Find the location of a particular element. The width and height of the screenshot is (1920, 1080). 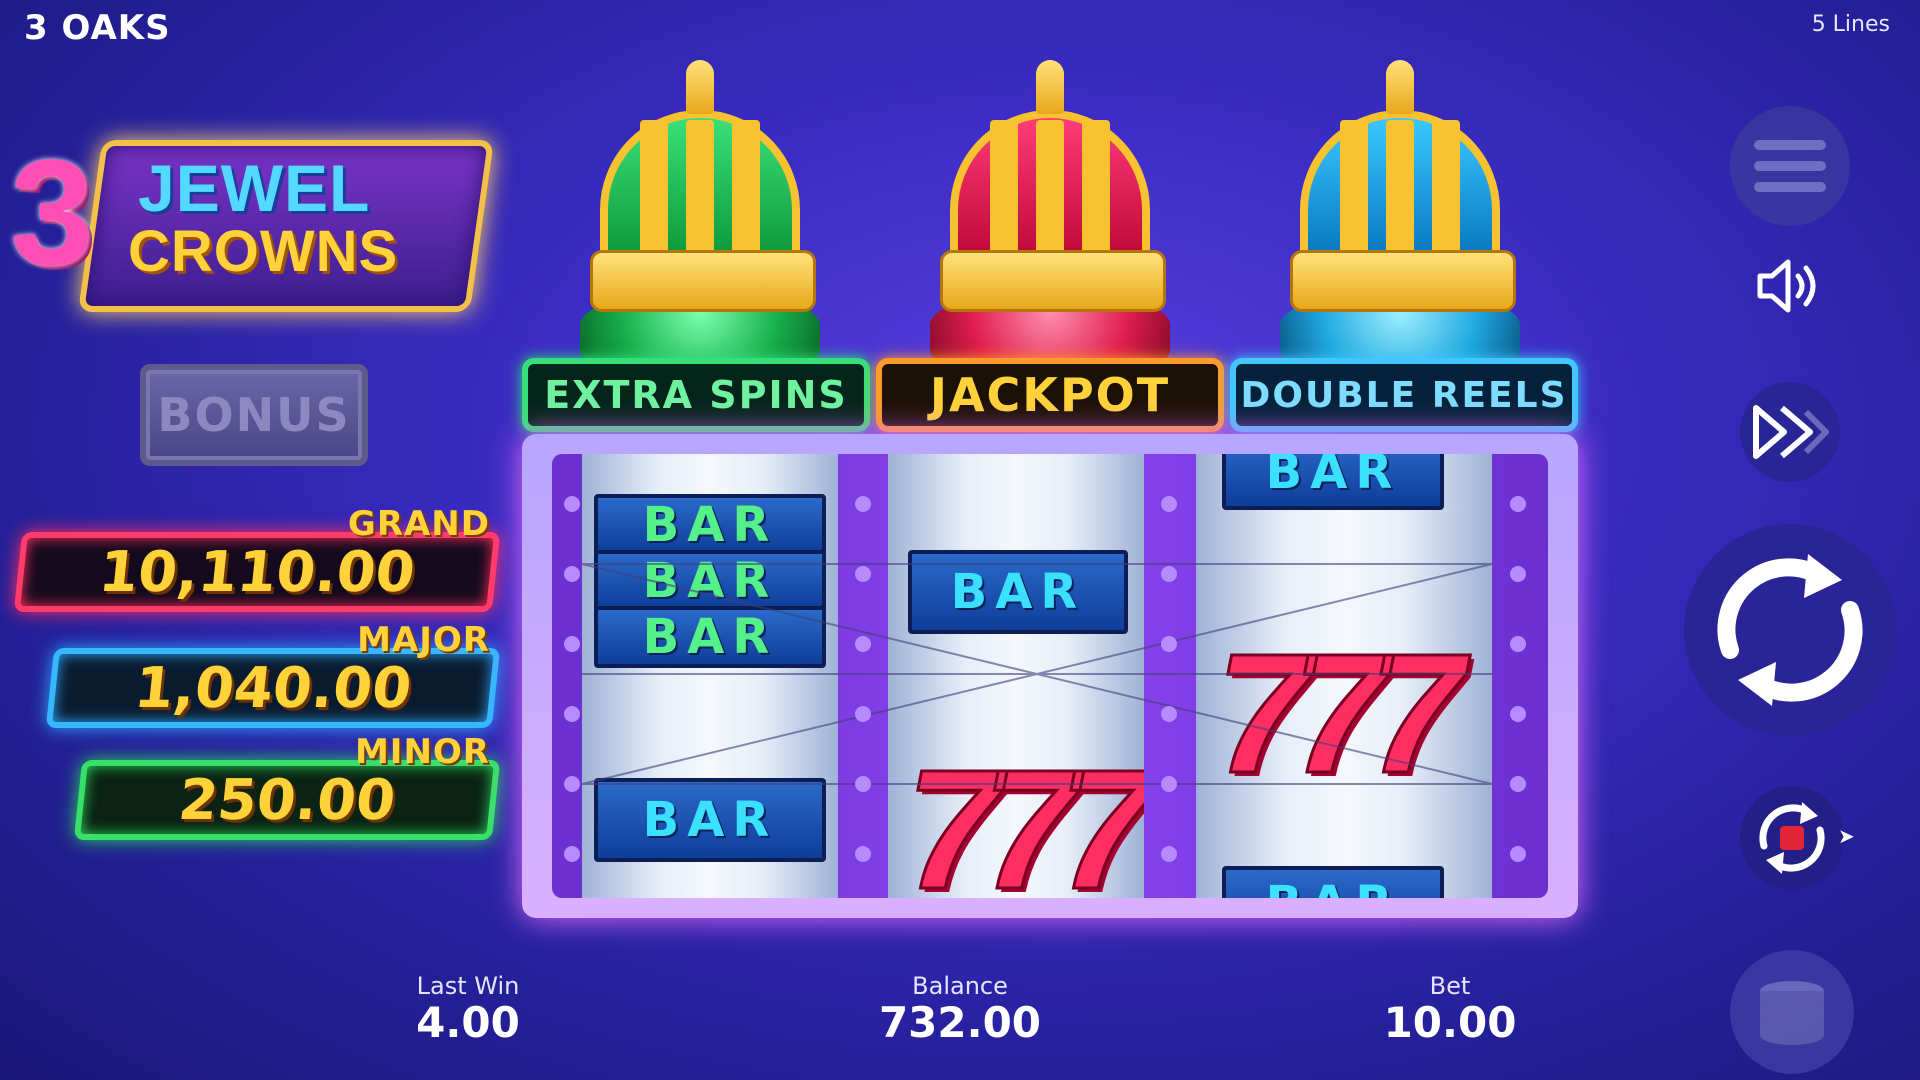

spin-arrows-icon is located at coordinates (1790, 630).